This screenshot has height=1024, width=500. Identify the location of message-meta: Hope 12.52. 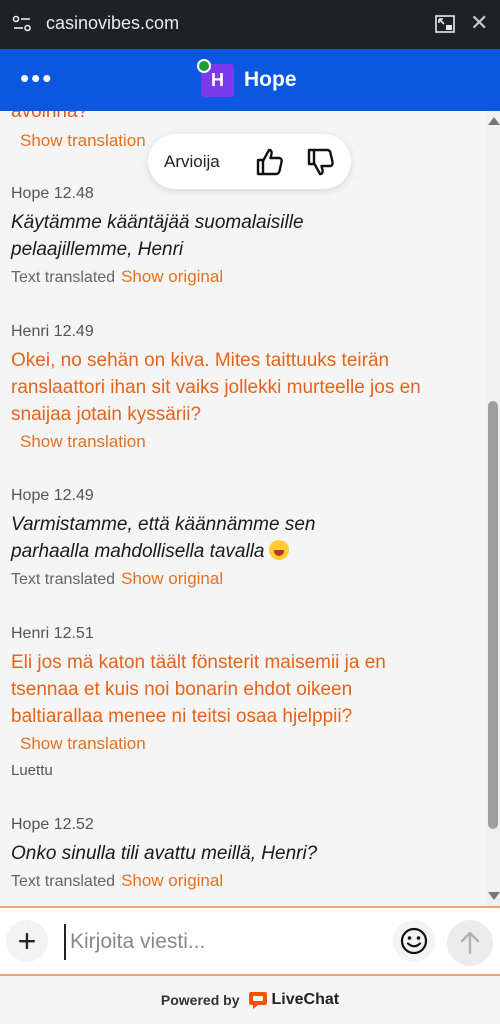
(52, 824).